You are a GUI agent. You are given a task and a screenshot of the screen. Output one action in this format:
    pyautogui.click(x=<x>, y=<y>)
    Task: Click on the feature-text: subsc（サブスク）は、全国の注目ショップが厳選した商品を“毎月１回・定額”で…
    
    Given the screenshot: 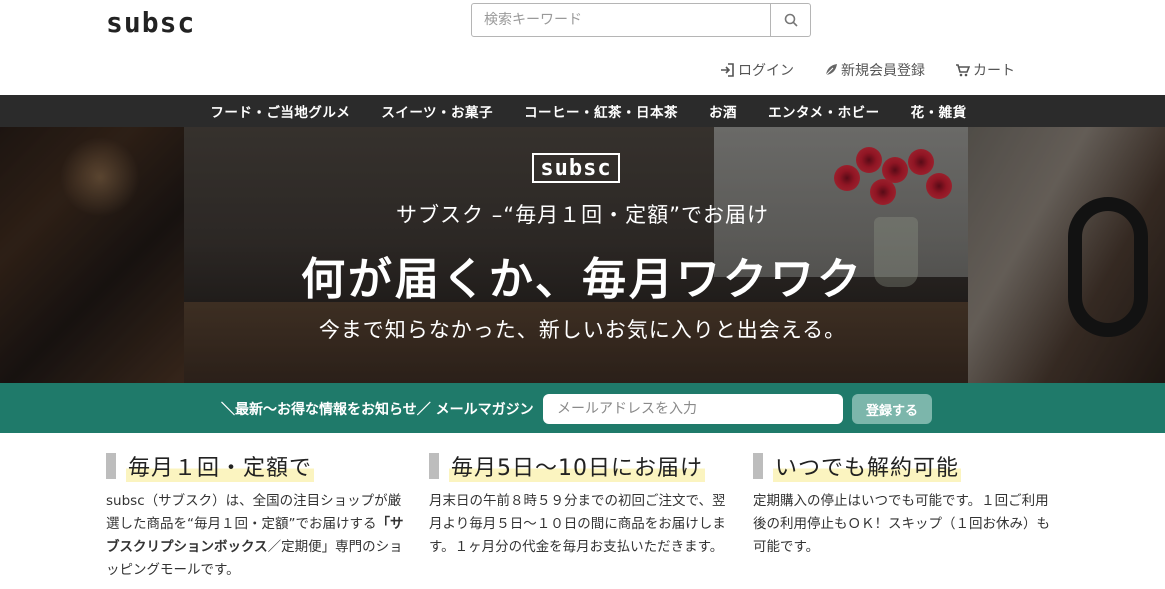 What is the action you would take?
    pyautogui.click(x=255, y=535)
    